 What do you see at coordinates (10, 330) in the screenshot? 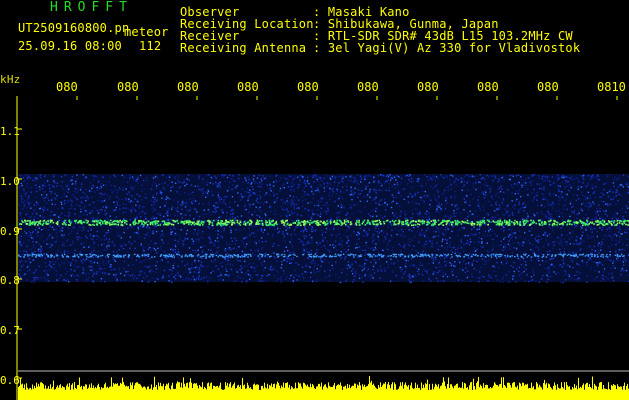
I see `y-tick: 0.7` at bounding box center [10, 330].